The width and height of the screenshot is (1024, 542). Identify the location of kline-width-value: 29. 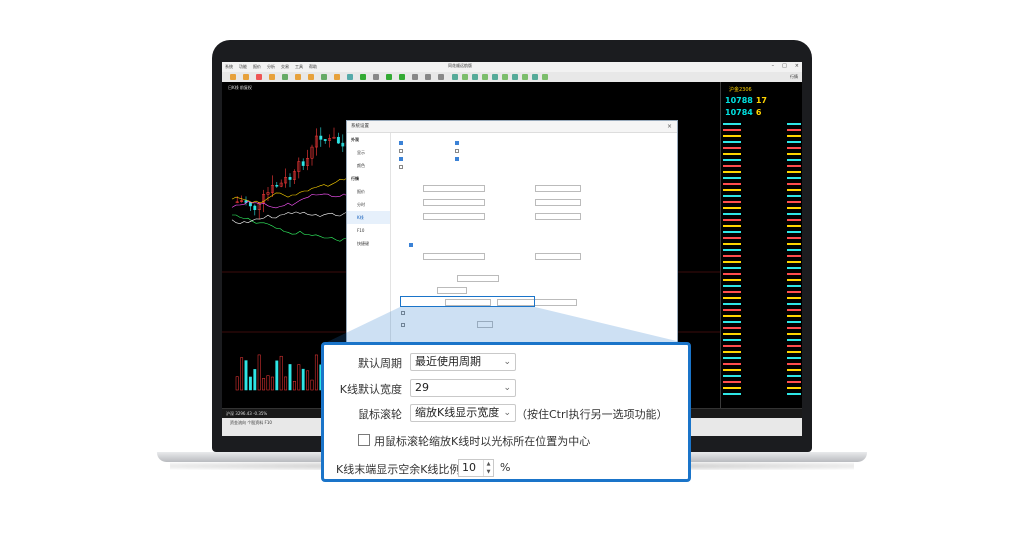
(422, 387).